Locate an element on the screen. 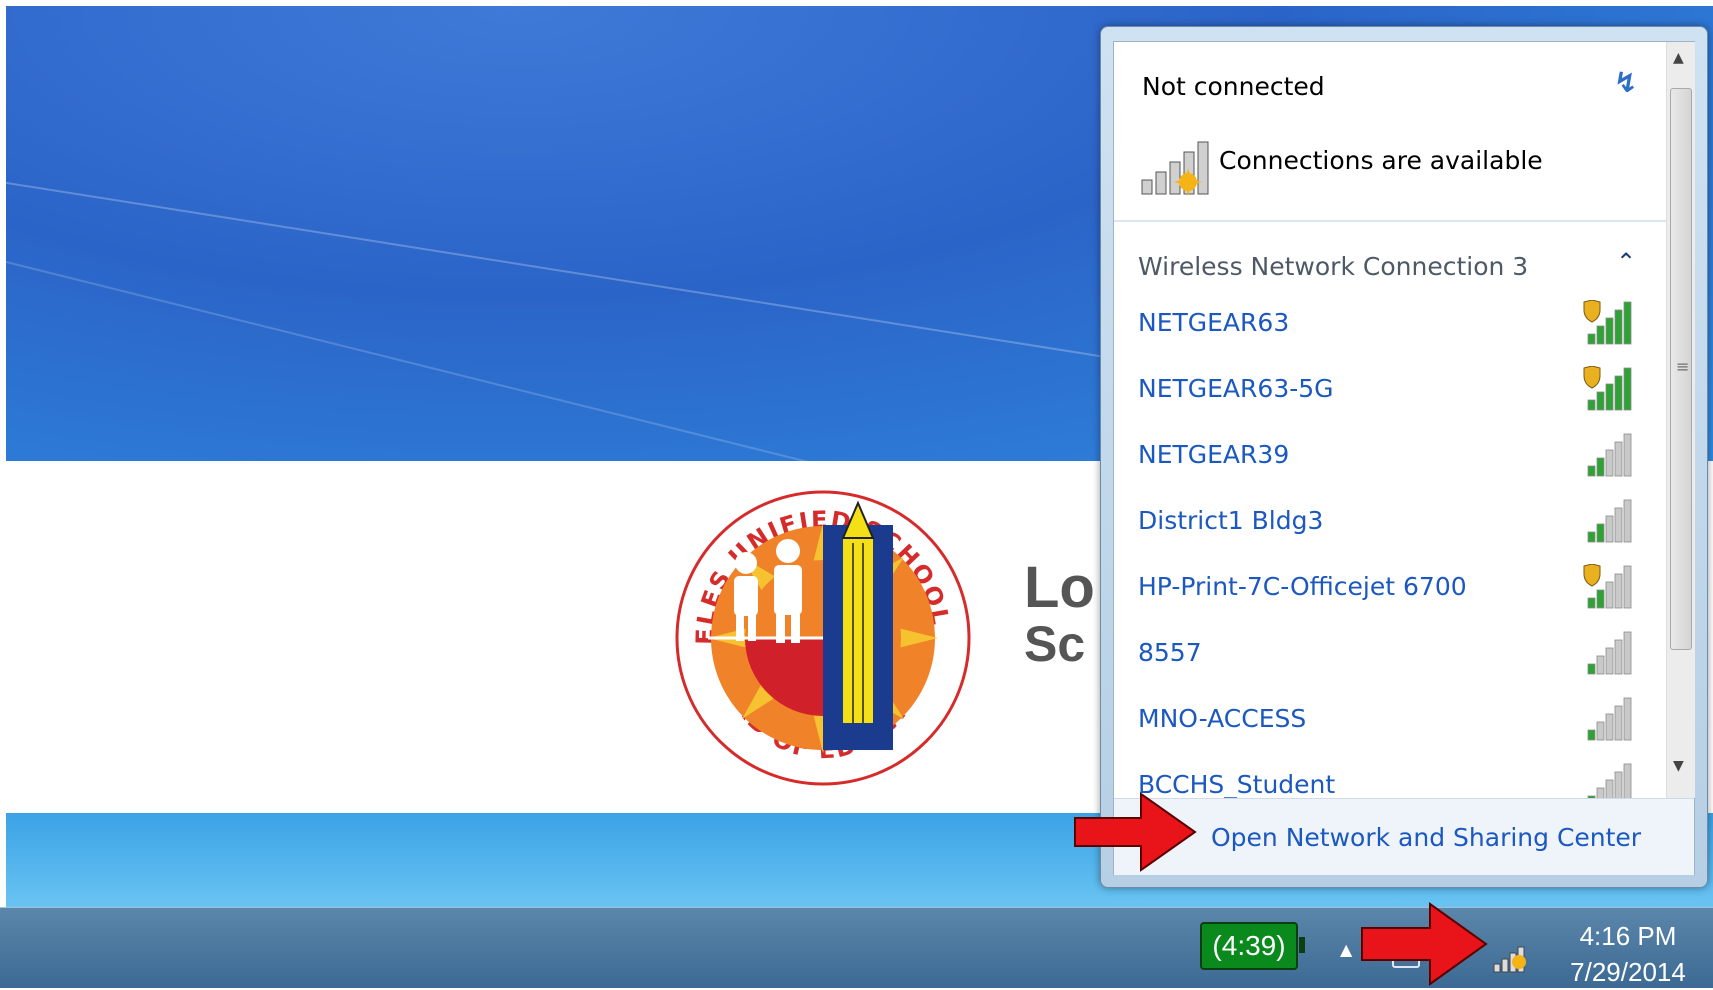 The height and width of the screenshot is (990, 1713). scrollbar-thumb: ≡ is located at coordinates (1681, 369).